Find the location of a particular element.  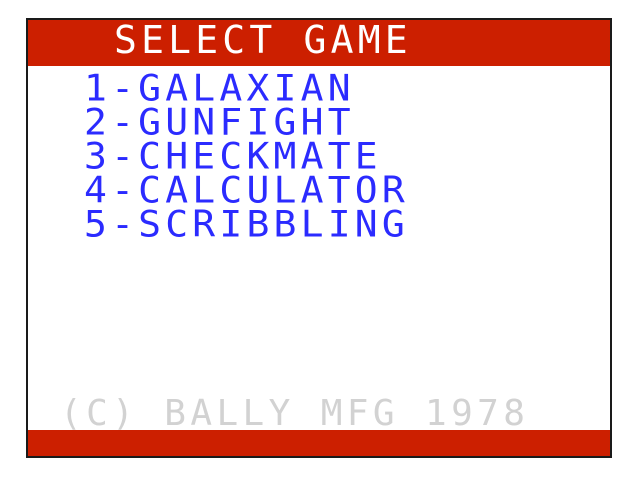

copyright-notice: (C) BALLY MFG 1978 is located at coordinates (295, 413).